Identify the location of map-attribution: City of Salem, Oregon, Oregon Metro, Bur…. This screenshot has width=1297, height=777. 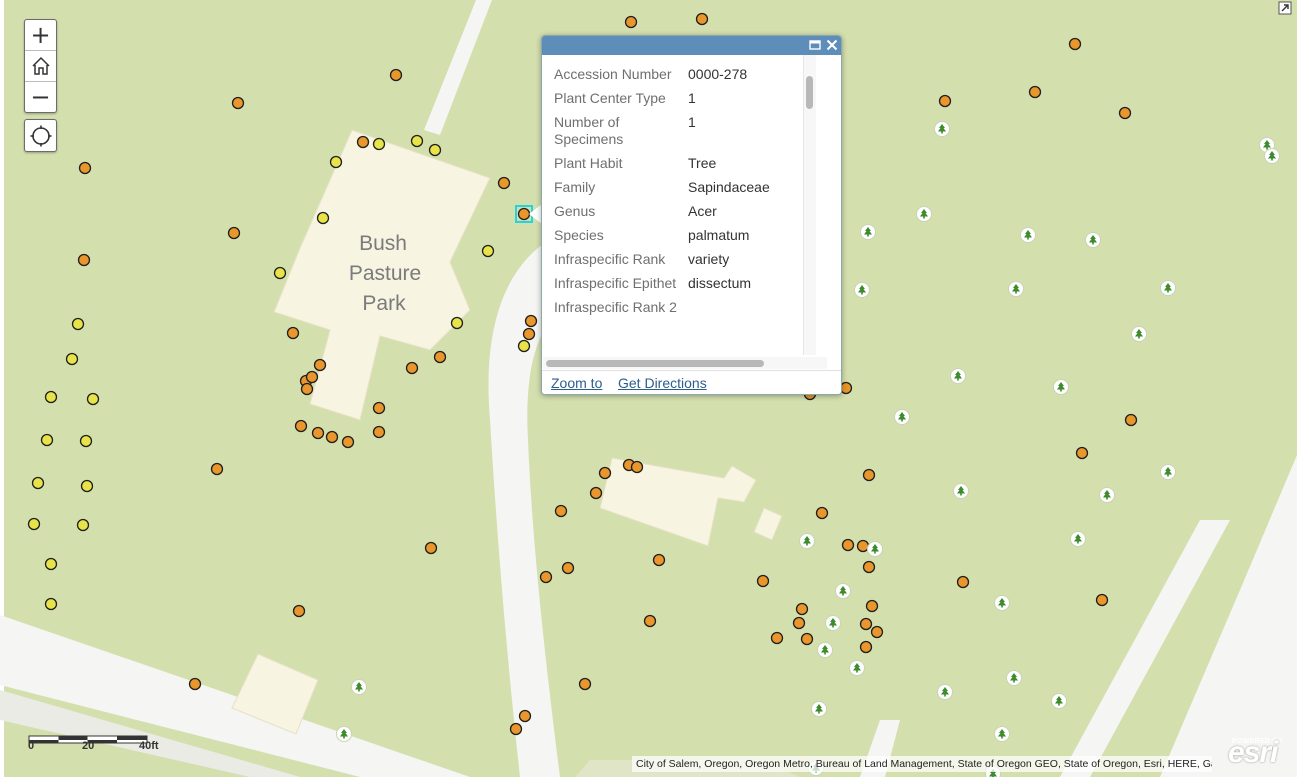
(922, 764).